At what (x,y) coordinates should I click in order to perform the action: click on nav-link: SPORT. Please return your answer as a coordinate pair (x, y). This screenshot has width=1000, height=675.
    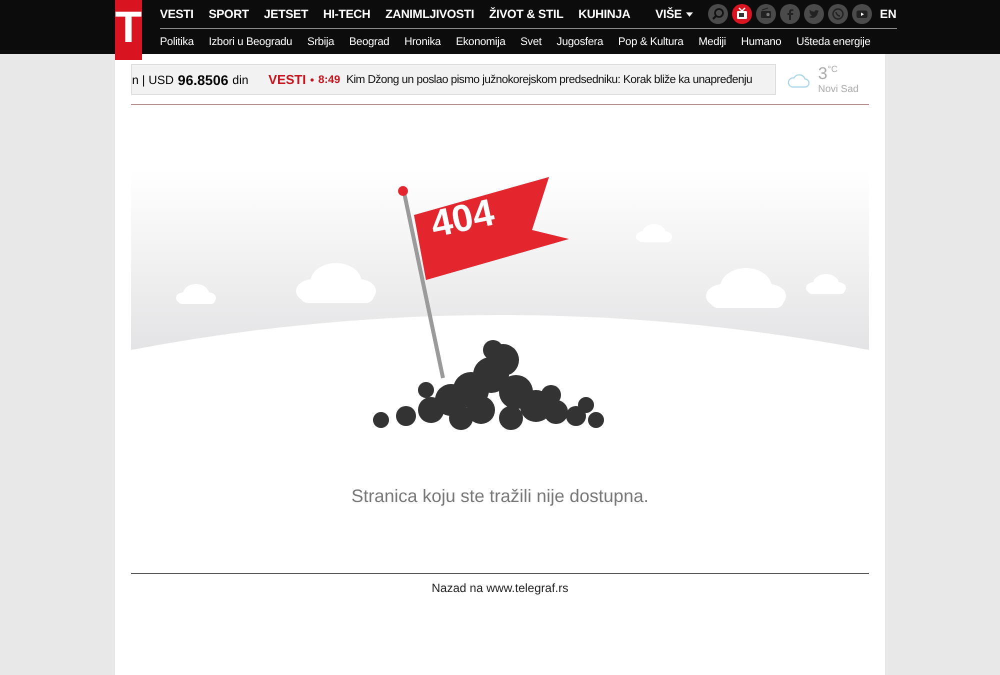
    Looking at the image, I should click on (228, 14).